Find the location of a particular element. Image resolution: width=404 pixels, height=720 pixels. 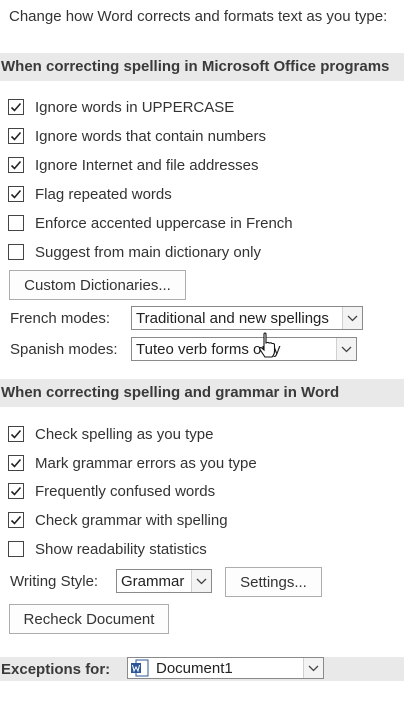

exceptions-document-value: Document1 is located at coordinates (194, 668).